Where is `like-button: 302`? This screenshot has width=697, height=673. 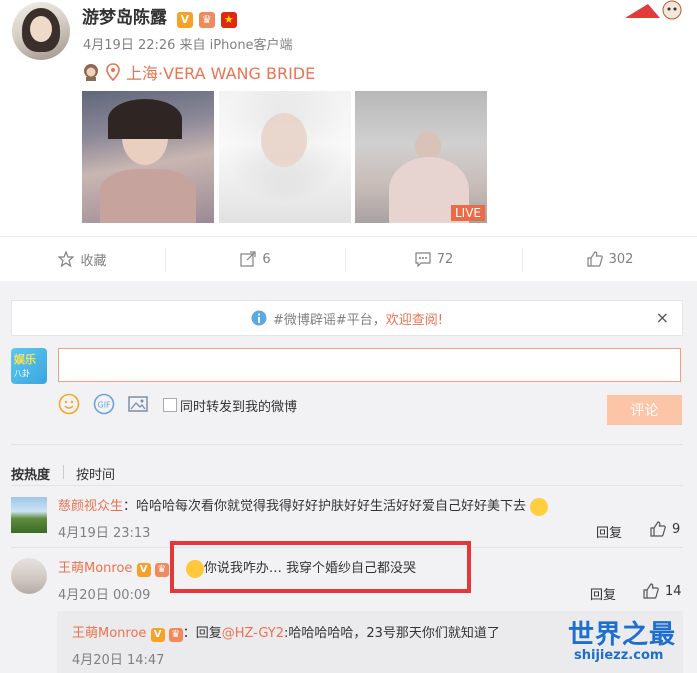
like-button: 302 is located at coordinates (610, 259).